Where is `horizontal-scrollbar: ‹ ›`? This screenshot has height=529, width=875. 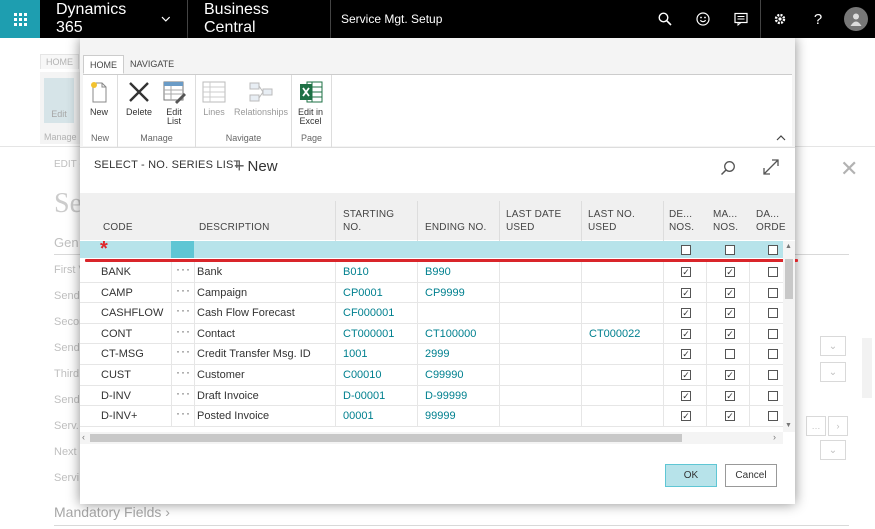 horizontal-scrollbar: ‹ › is located at coordinates (431, 438).